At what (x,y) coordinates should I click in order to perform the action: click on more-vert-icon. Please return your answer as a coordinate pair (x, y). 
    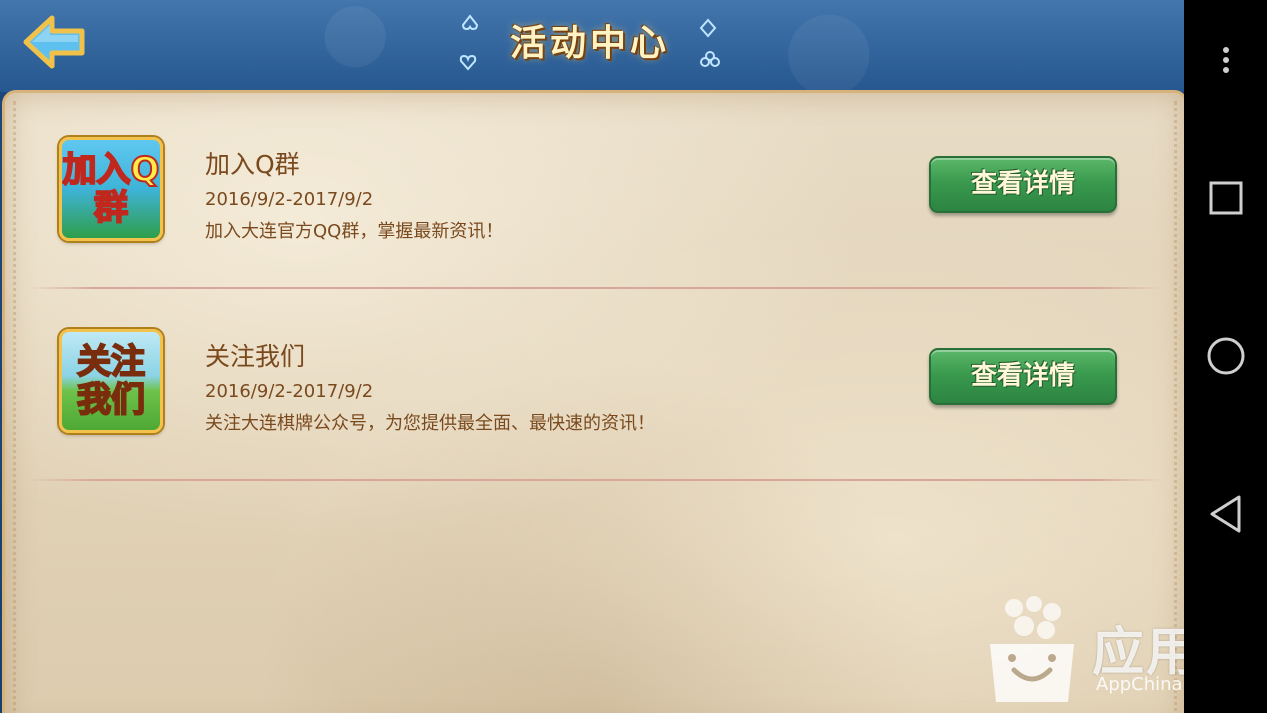
    Looking at the image, I should click on (1226, 60).